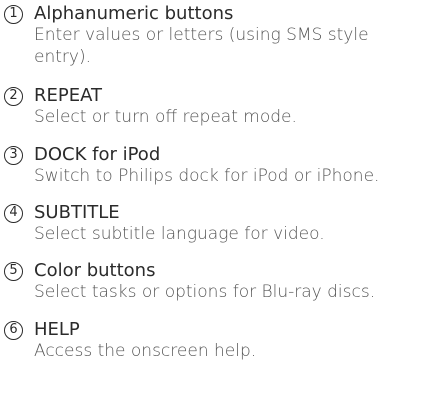 The image size is (431, 396). I want to click on item-description: Select or turn off repeat mode., so click(165, 117).